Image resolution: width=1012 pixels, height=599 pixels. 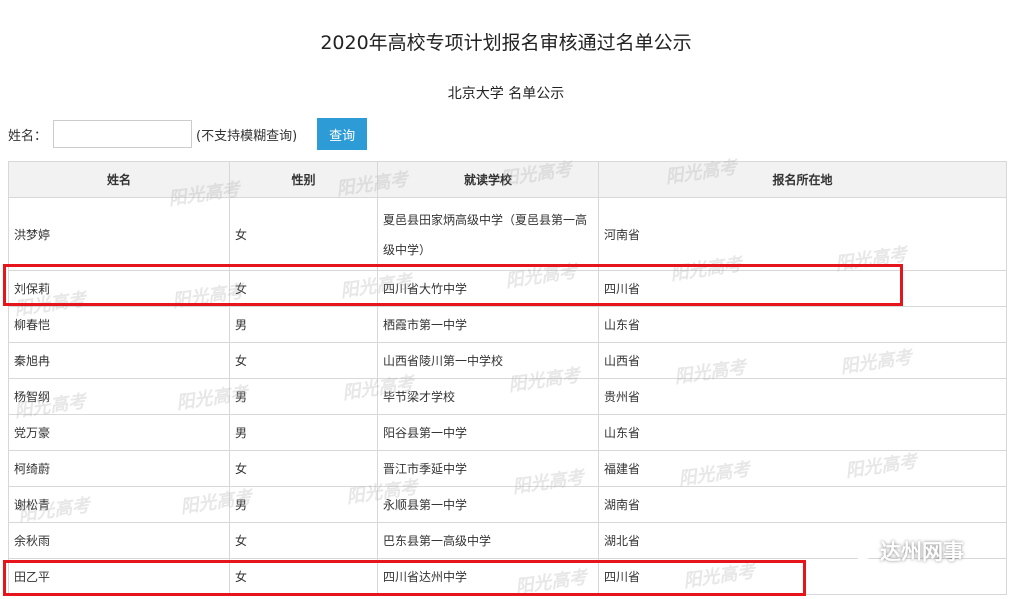 What do you see at coordinates (342, 134) in the screenshot?
I see `search-button: 查询` at bounding box center [342, 134].